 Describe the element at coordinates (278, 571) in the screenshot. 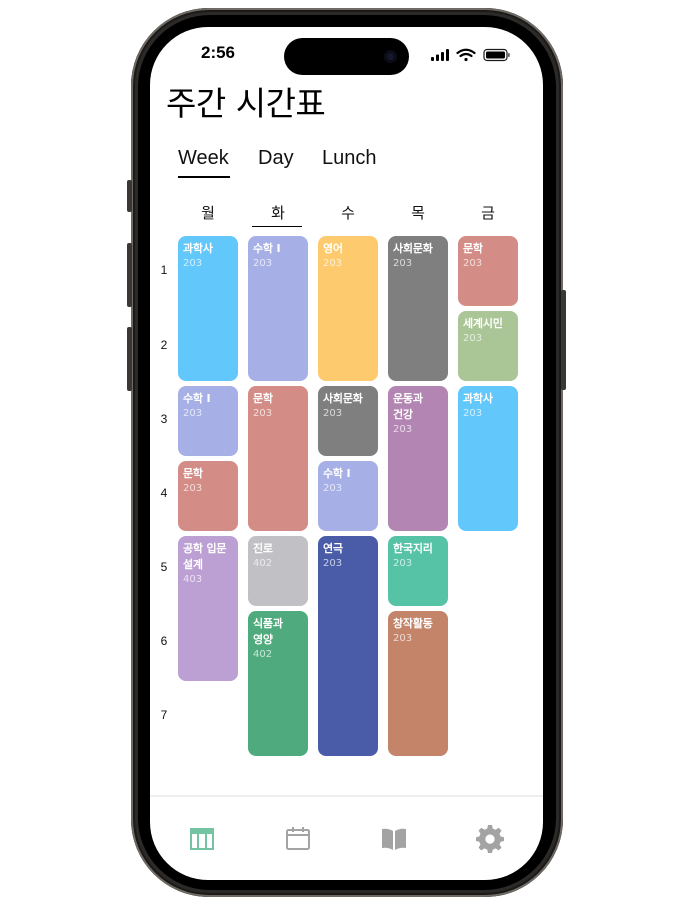

I see `class-block: 진로 402` at that location.